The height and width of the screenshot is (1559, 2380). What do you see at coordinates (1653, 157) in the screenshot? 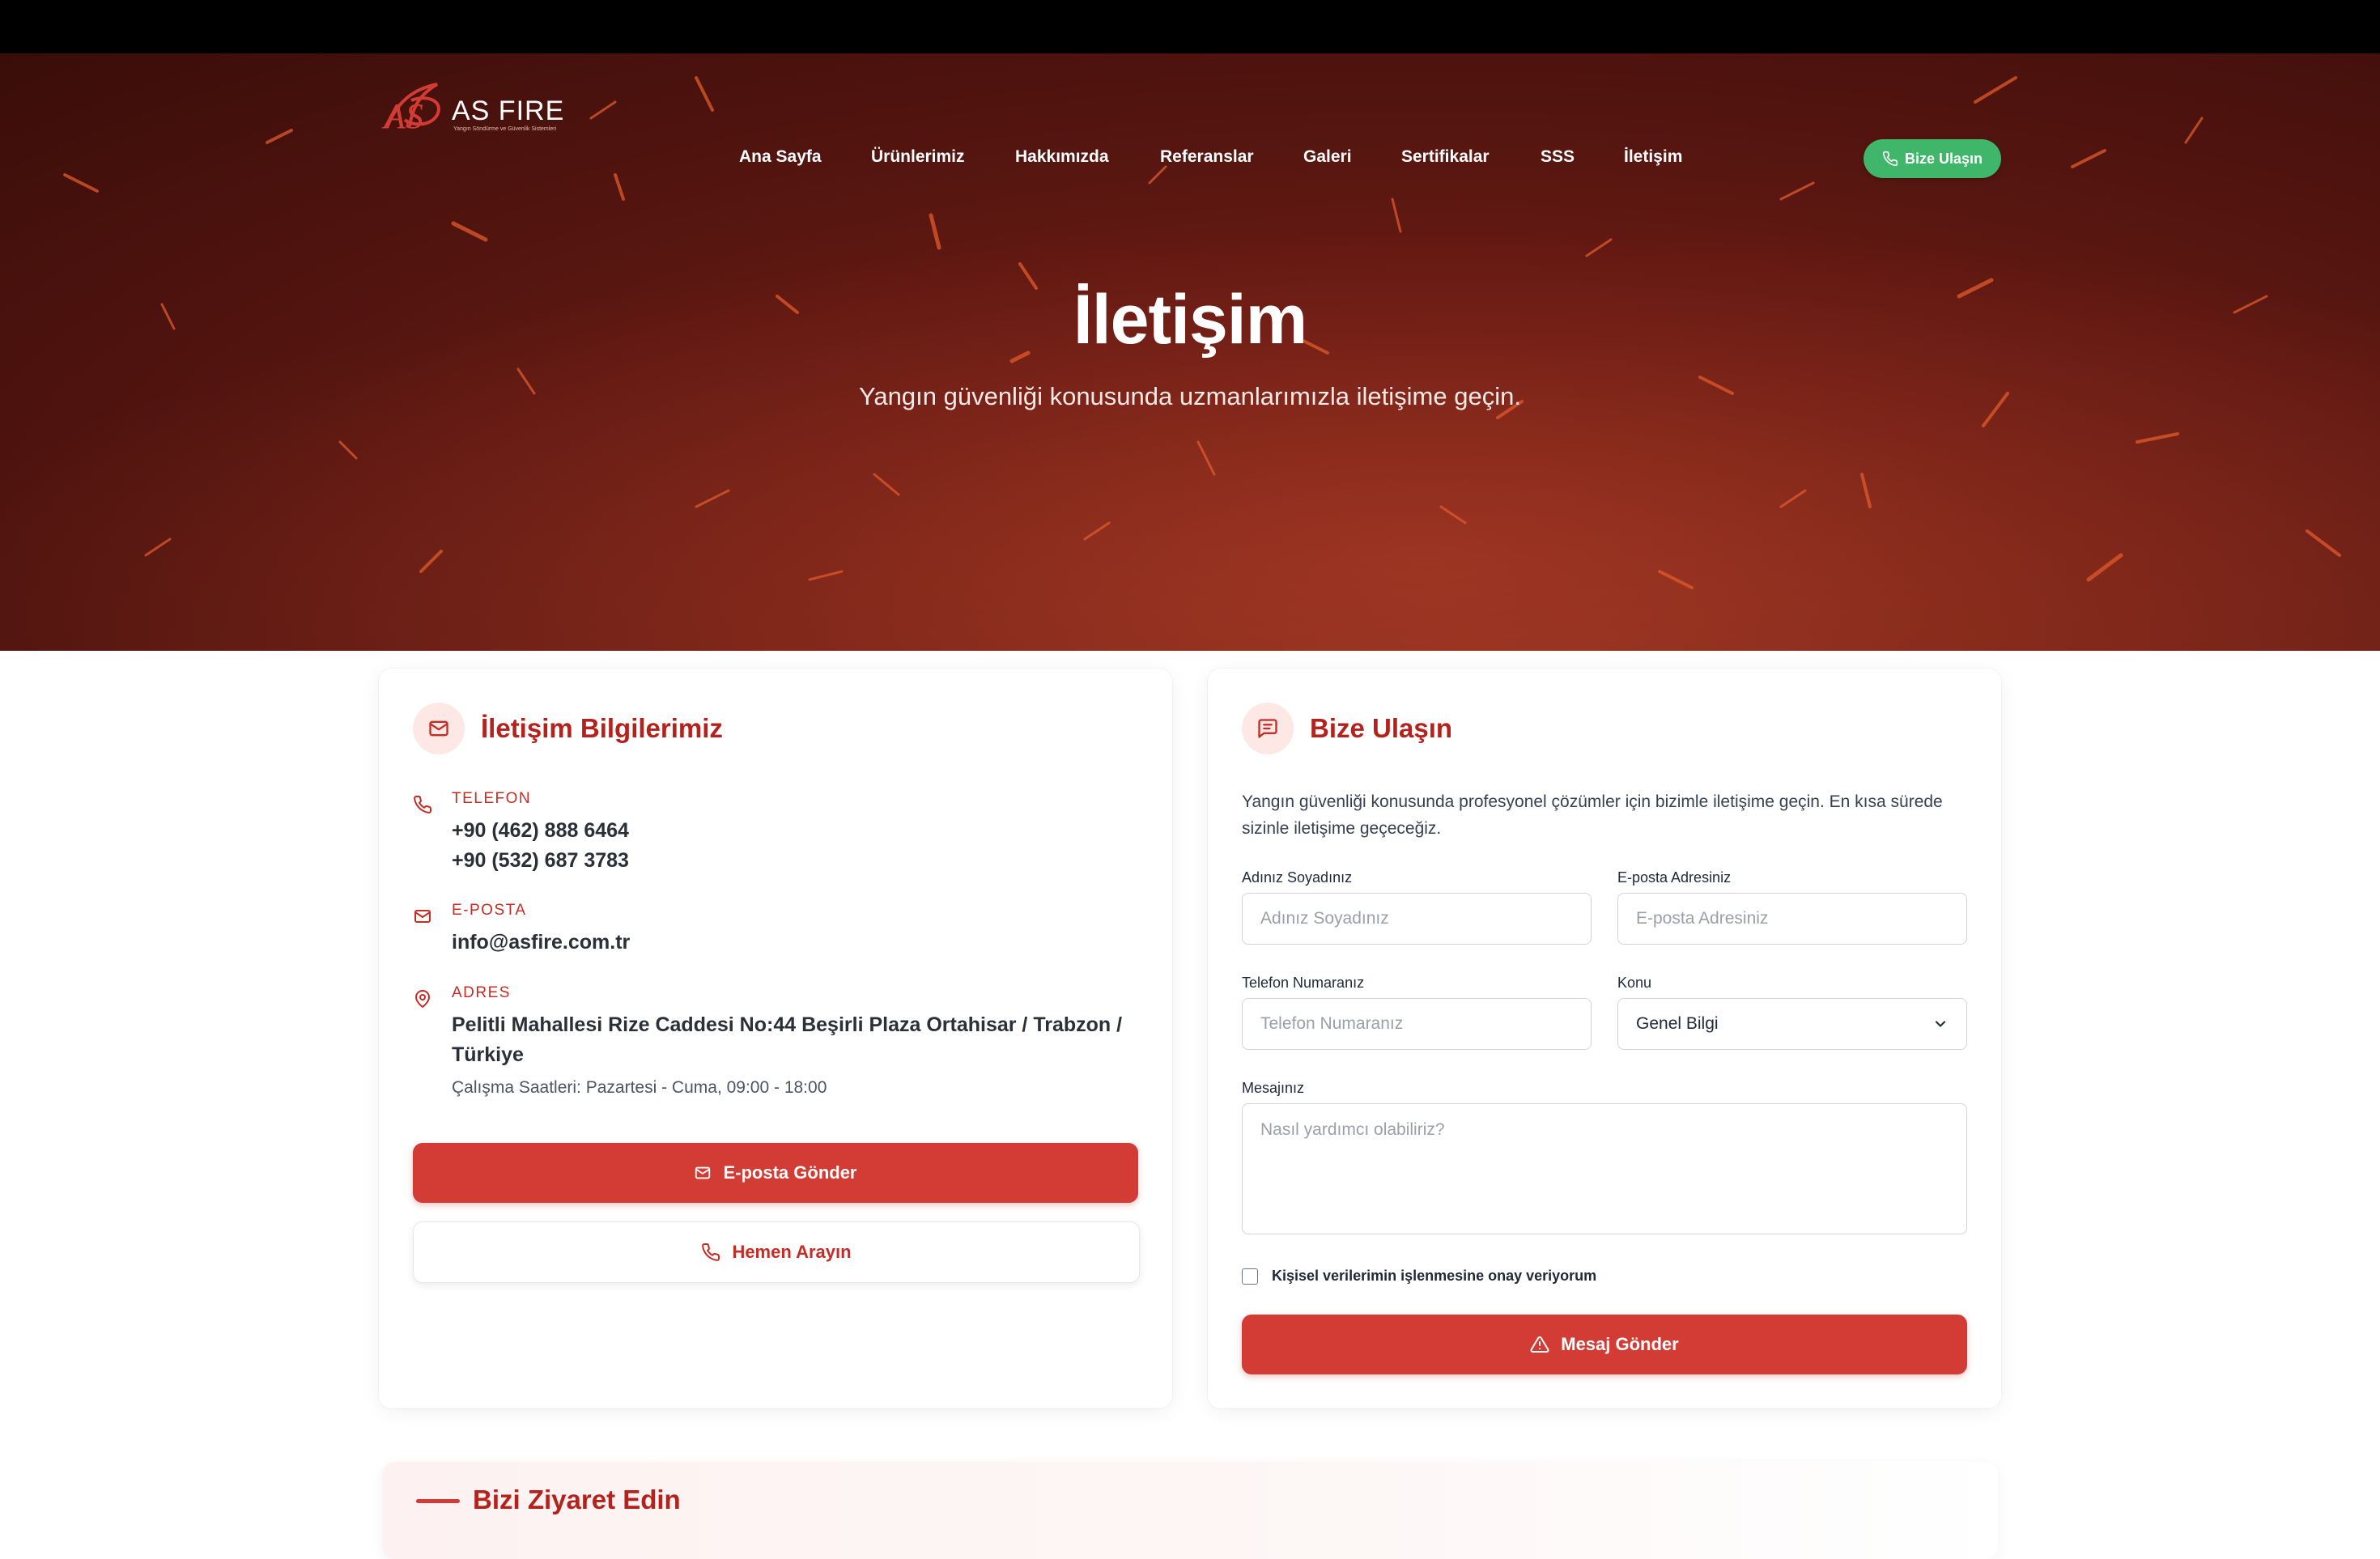
I see `nav-item-iletisim: İletişim` at bounding box center [1653, 157].